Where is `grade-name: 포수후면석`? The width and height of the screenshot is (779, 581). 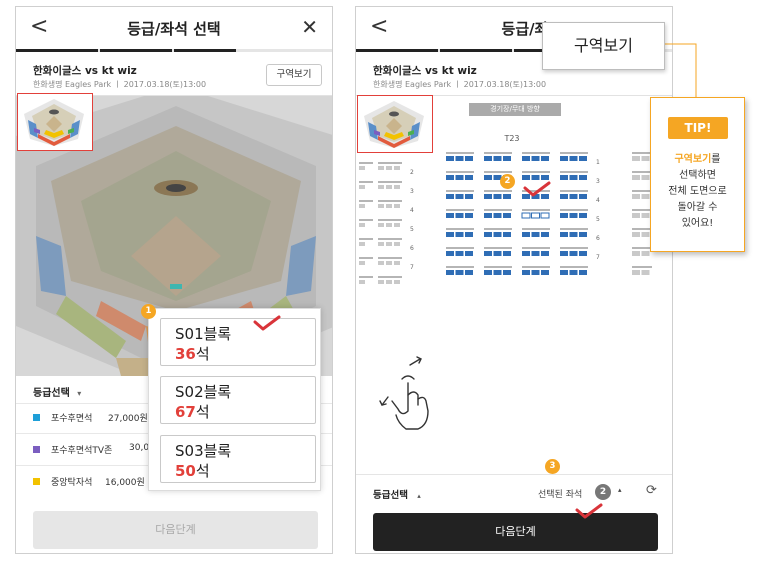 grade-name: 포수후면석 is located at coordinates (72, 419).